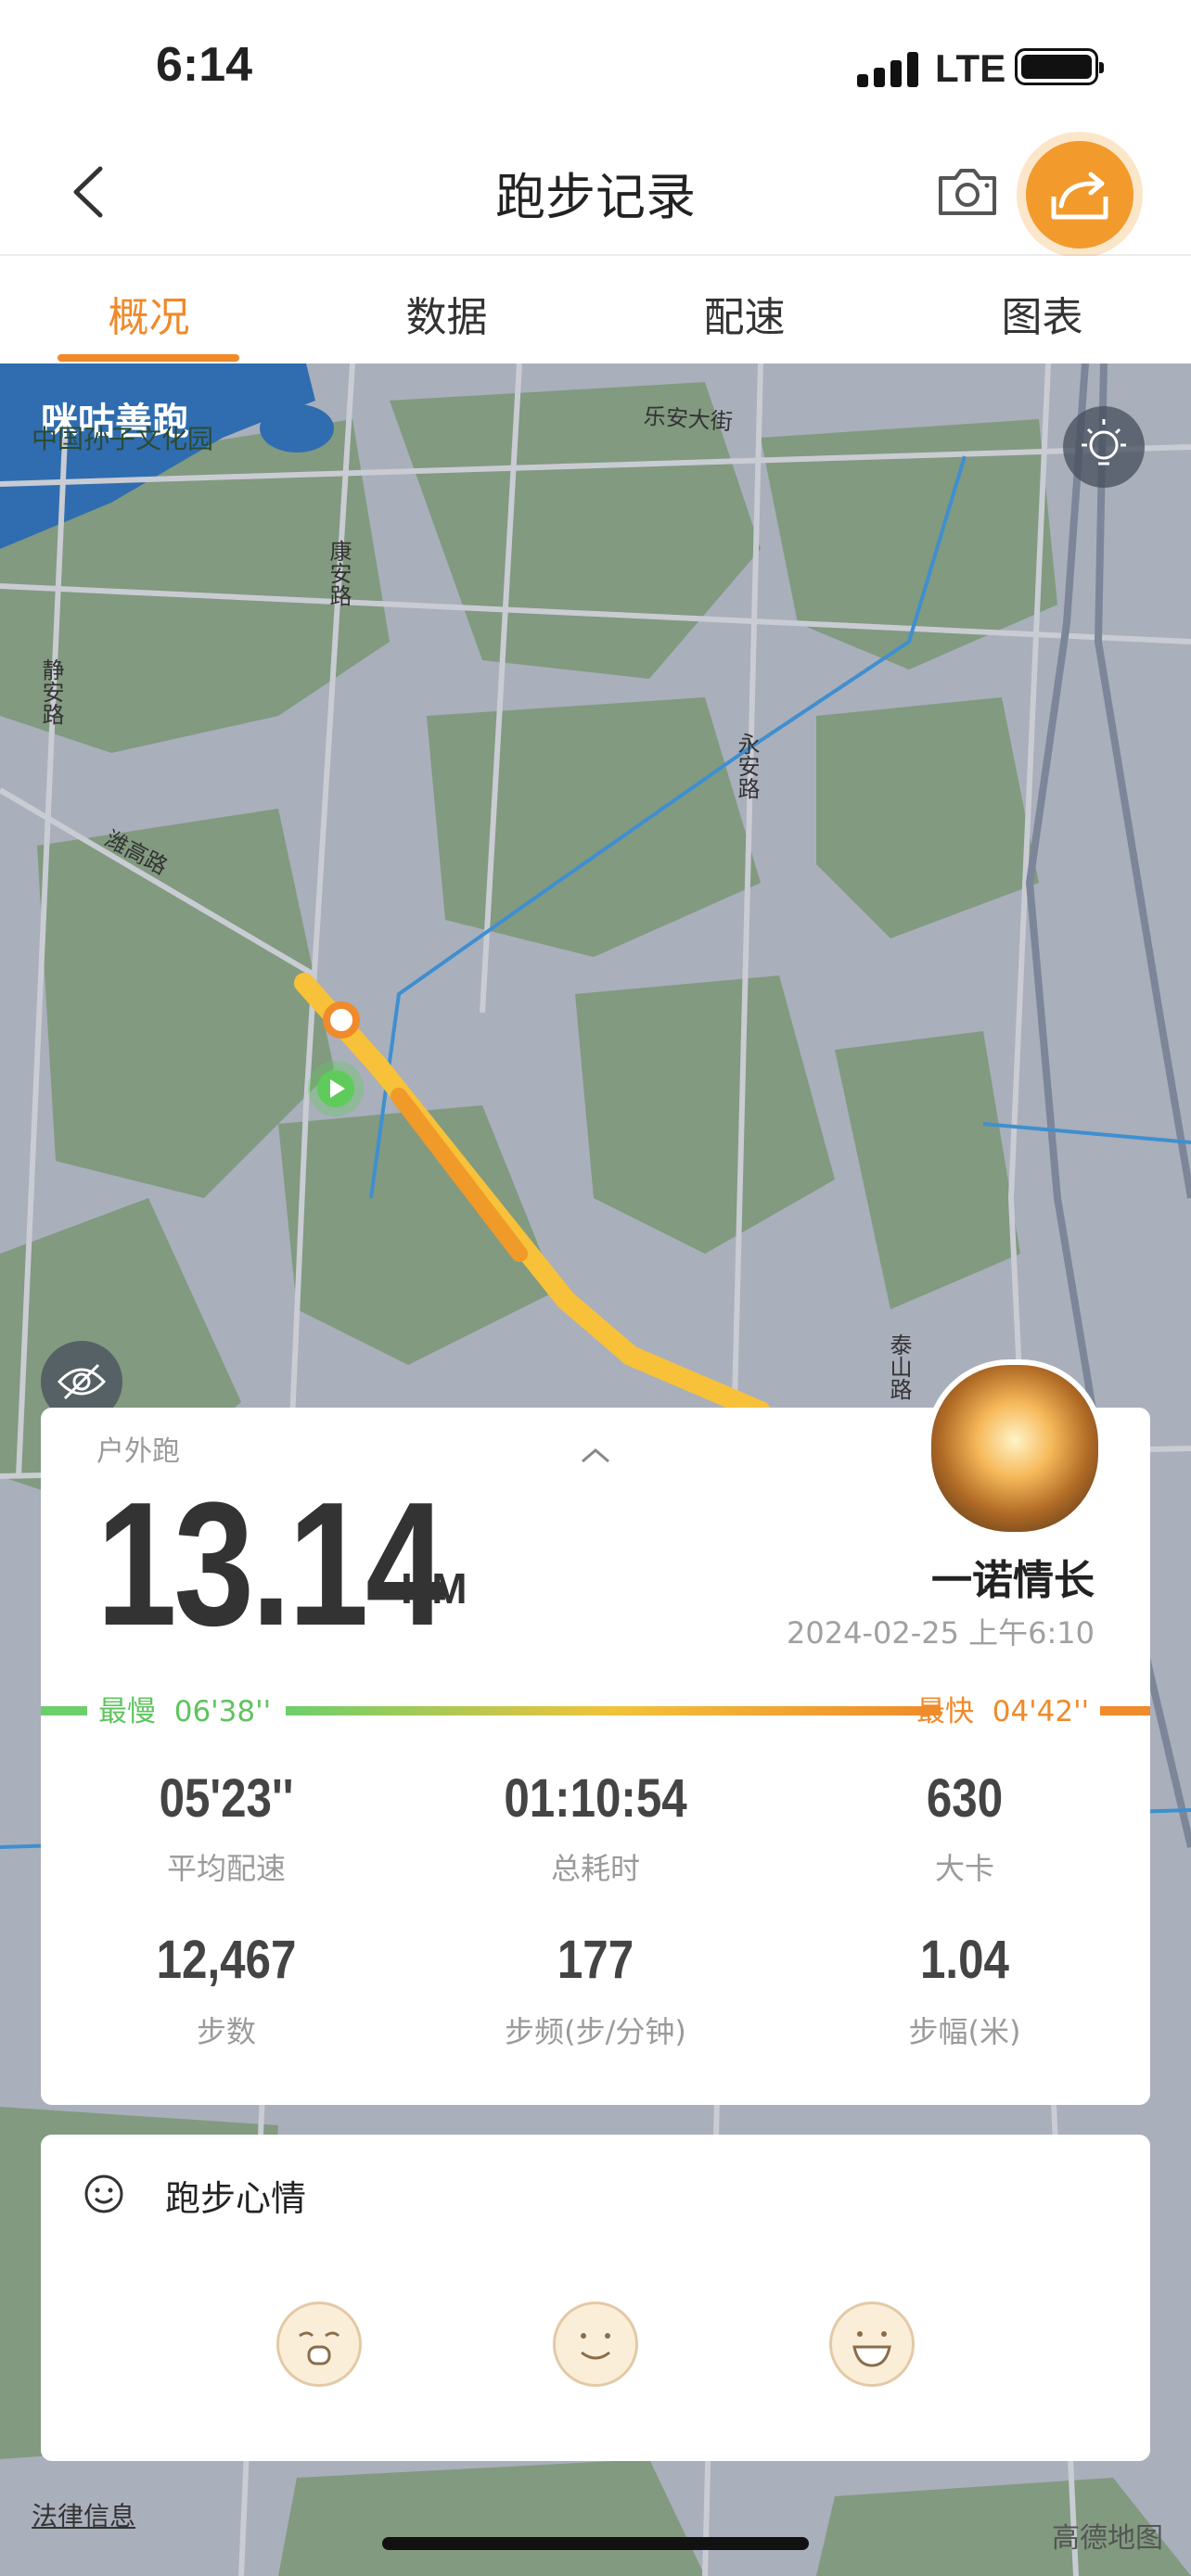 The image size is (1191, 2576). I want to click on battery-icon, so click(1059, 66).